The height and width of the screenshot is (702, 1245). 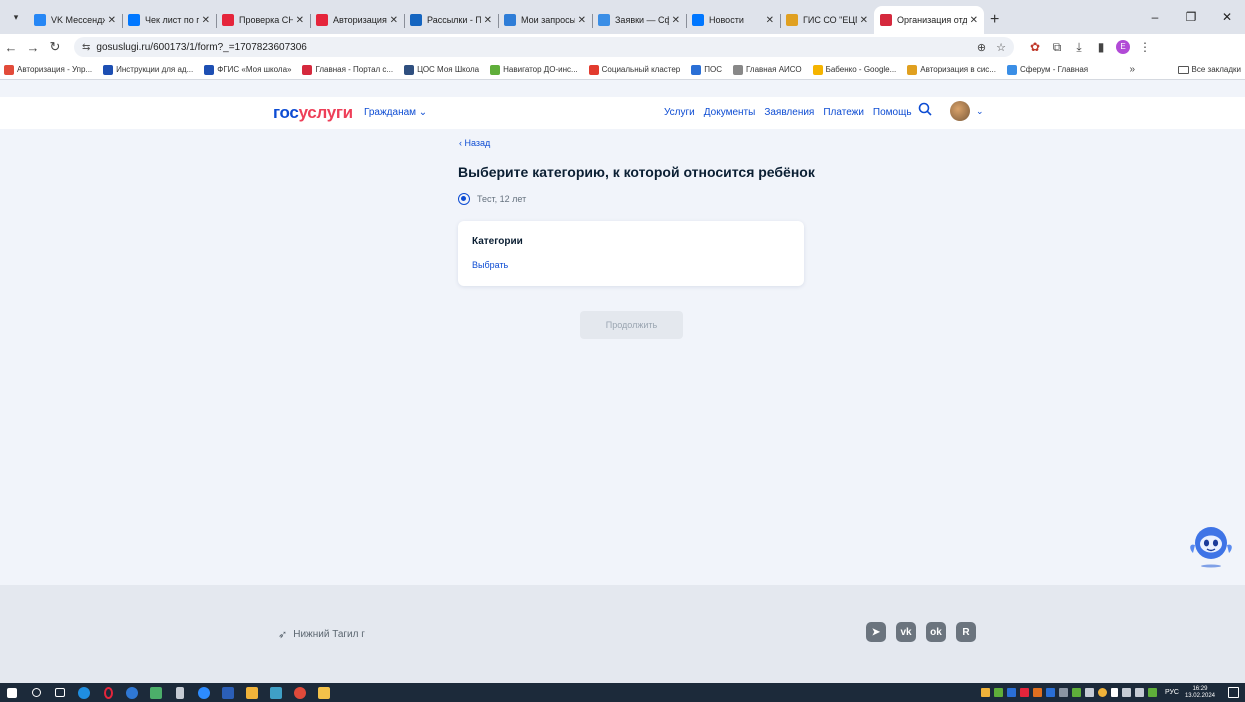 What do you see at coordinates (313, 113) in the screenshot?
I see `gosuslugi-logo: госуслуги` at bounding box center [313, 113].